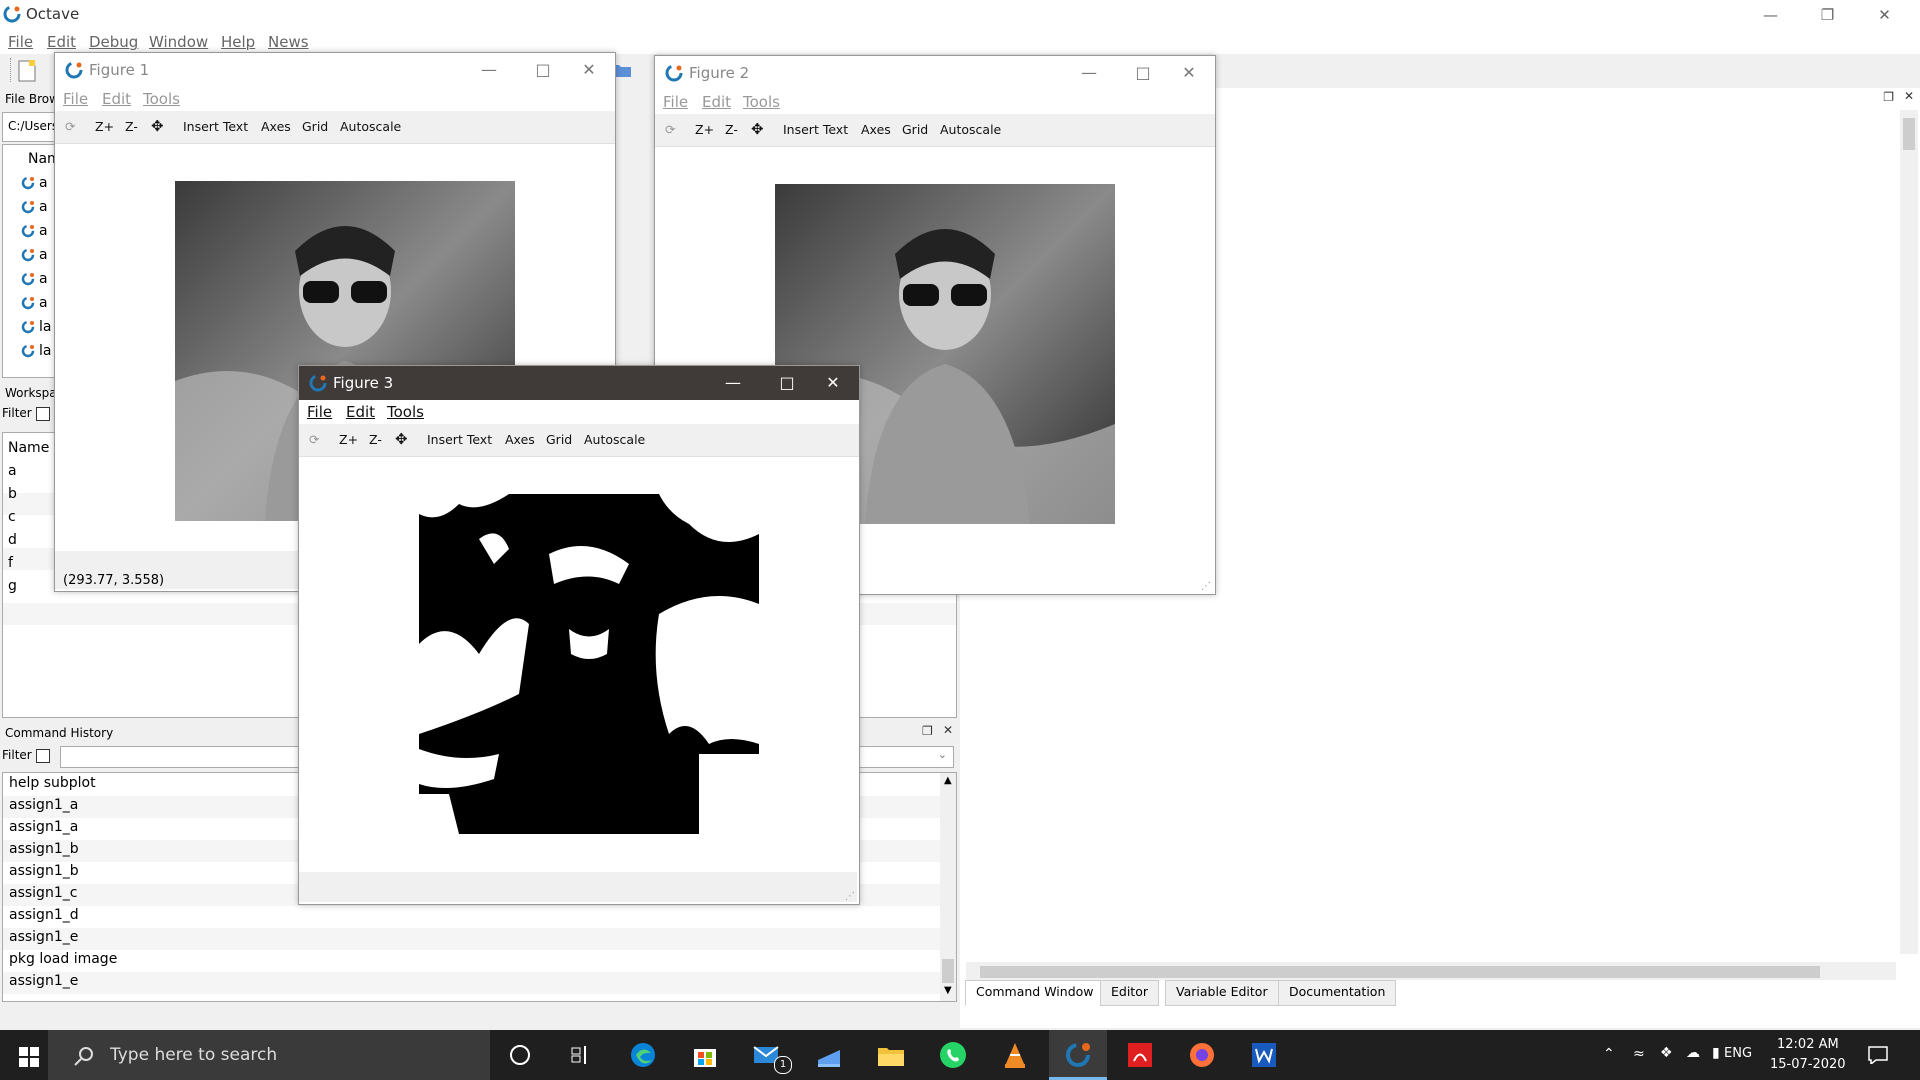  I want to click on history-item: assign1_c, so click(43, 893).